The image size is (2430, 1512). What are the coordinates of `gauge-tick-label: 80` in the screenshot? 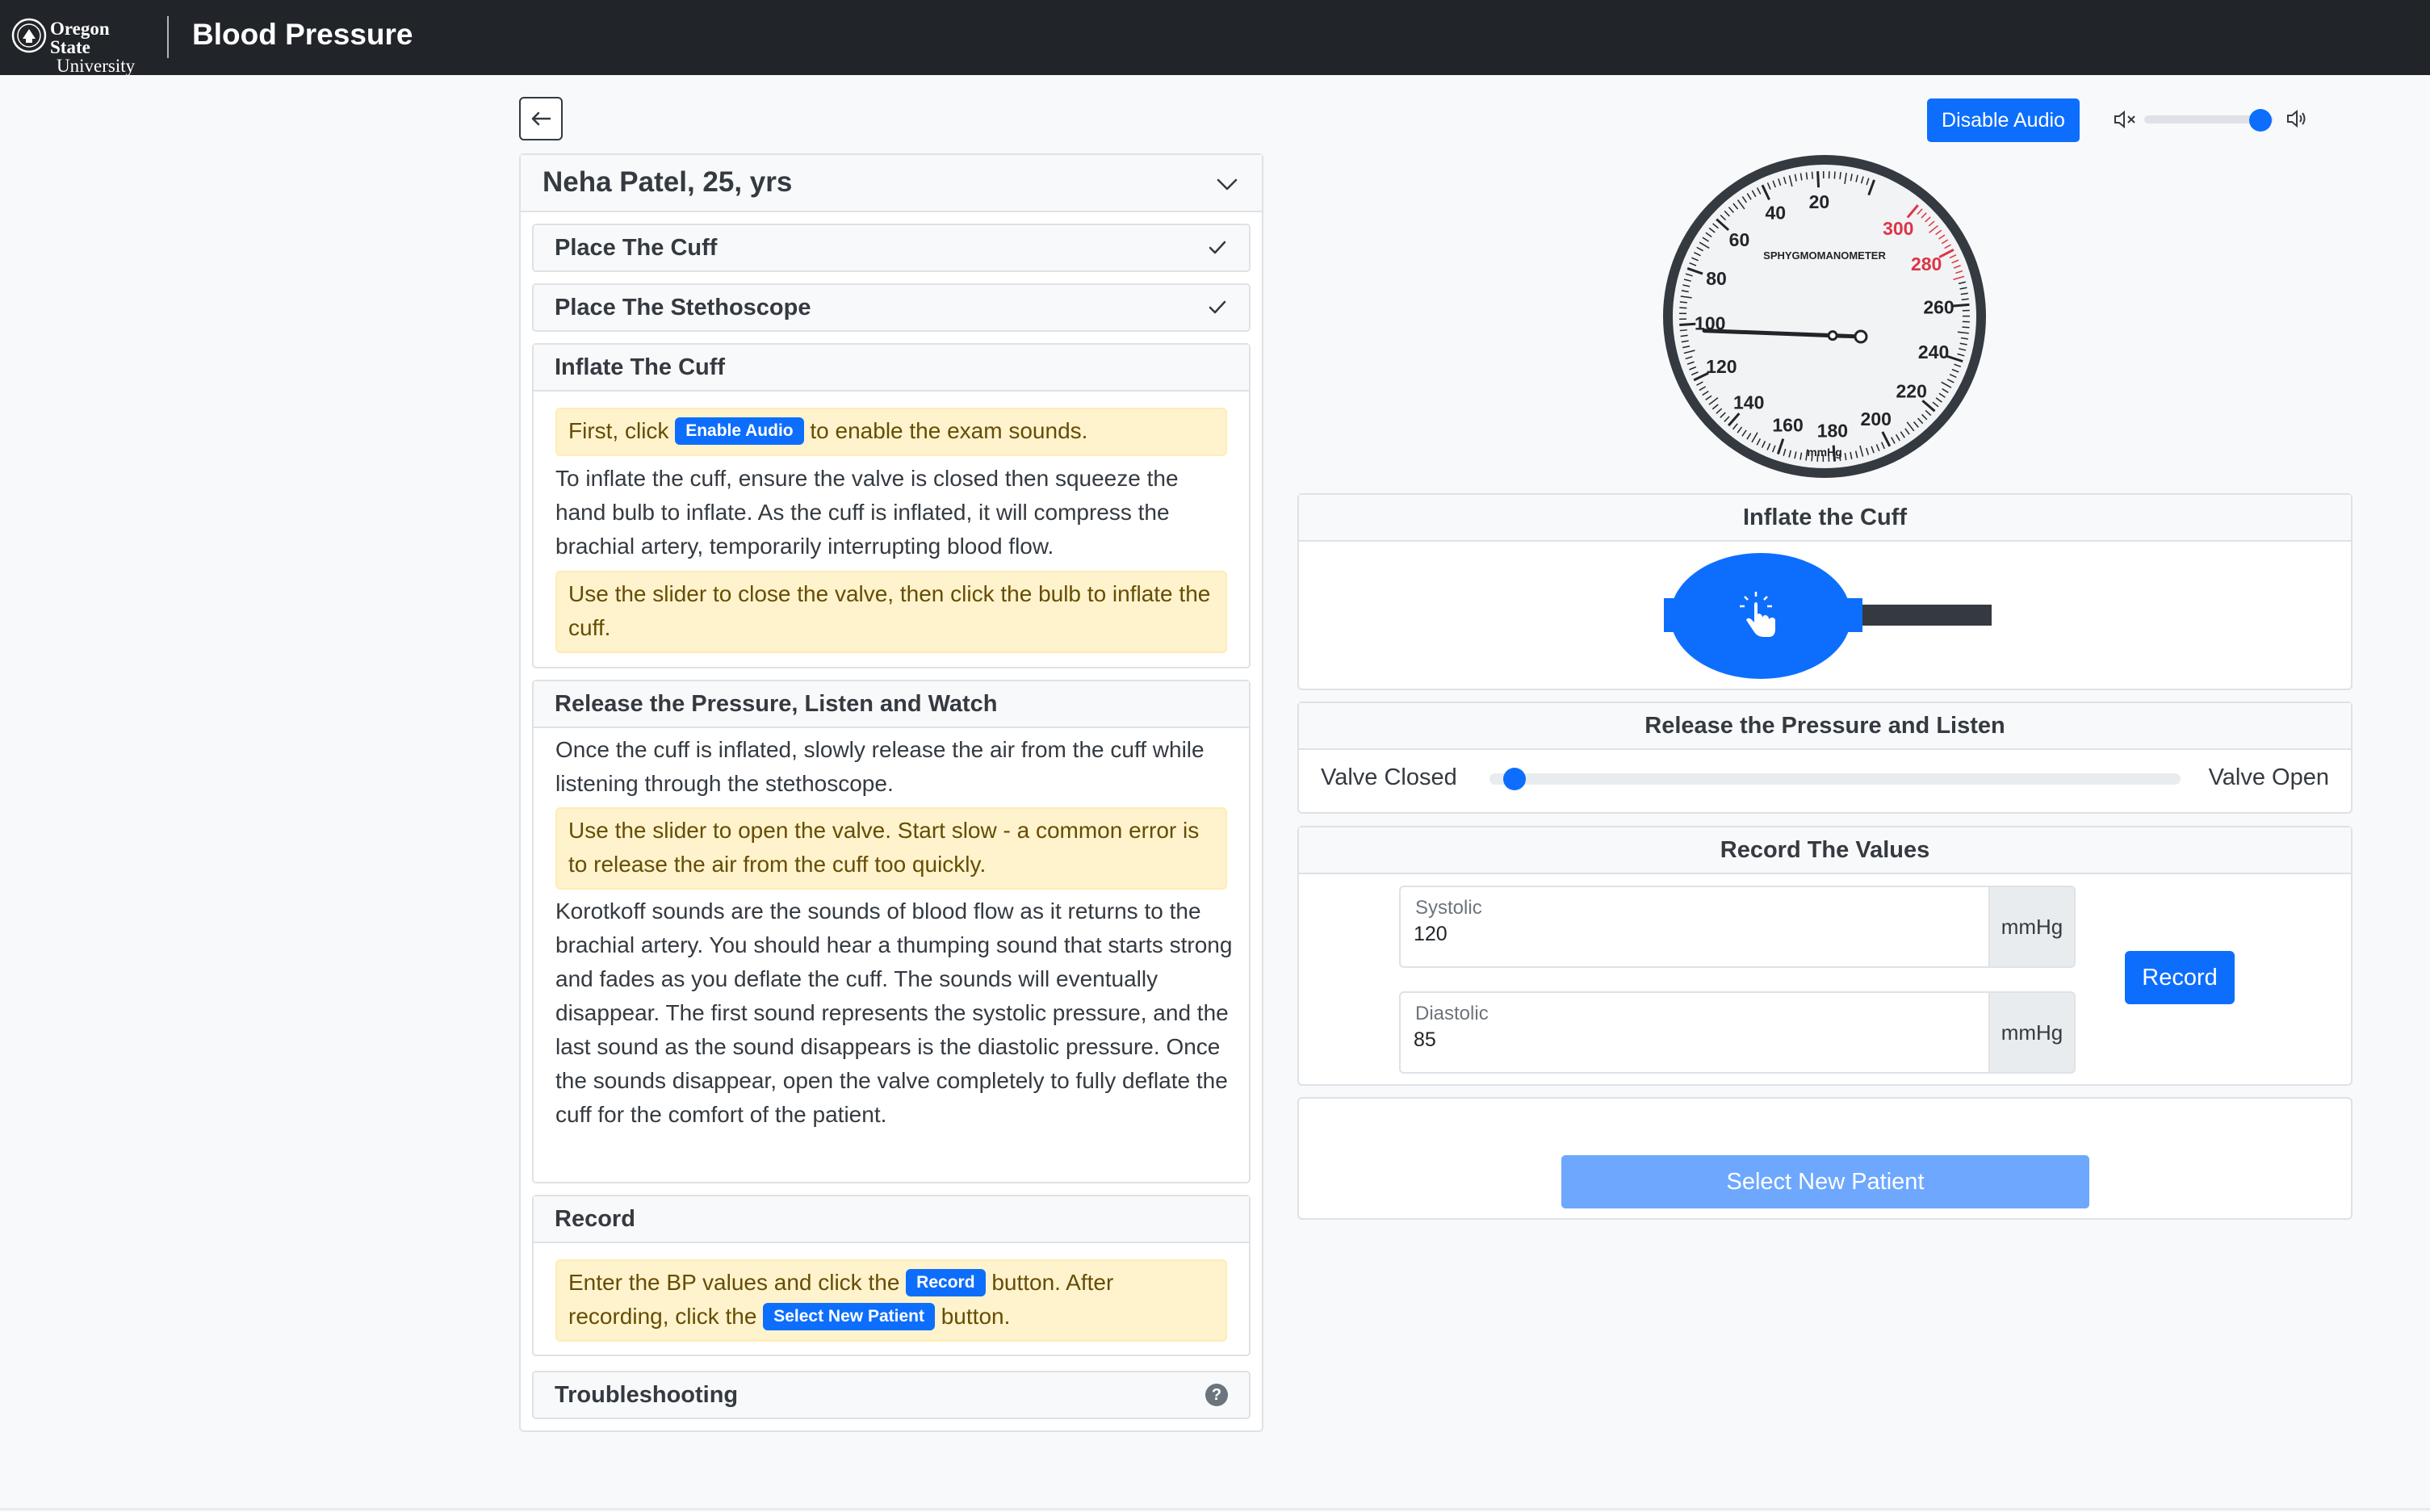 It's located at (1716, 278).